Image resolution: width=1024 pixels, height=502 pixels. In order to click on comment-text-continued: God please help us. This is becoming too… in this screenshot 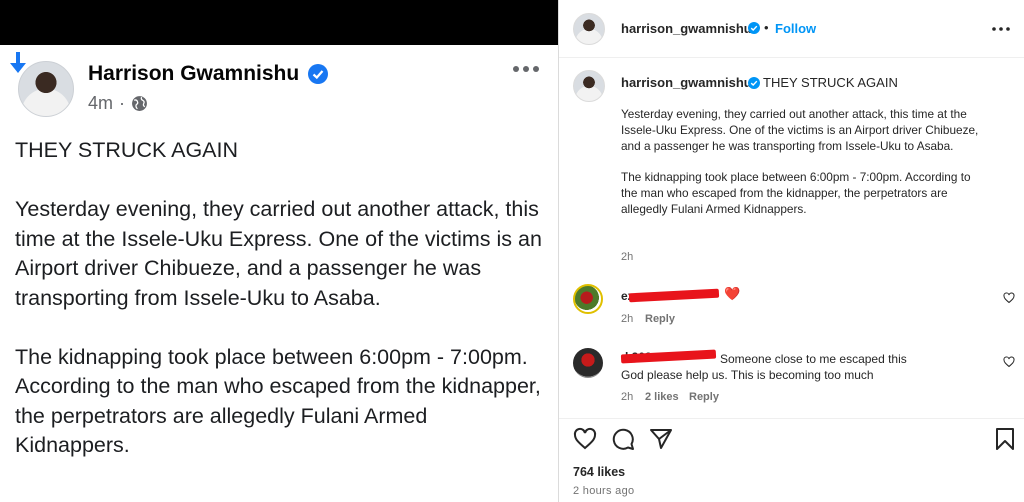, I will do `click(747, 375)`.